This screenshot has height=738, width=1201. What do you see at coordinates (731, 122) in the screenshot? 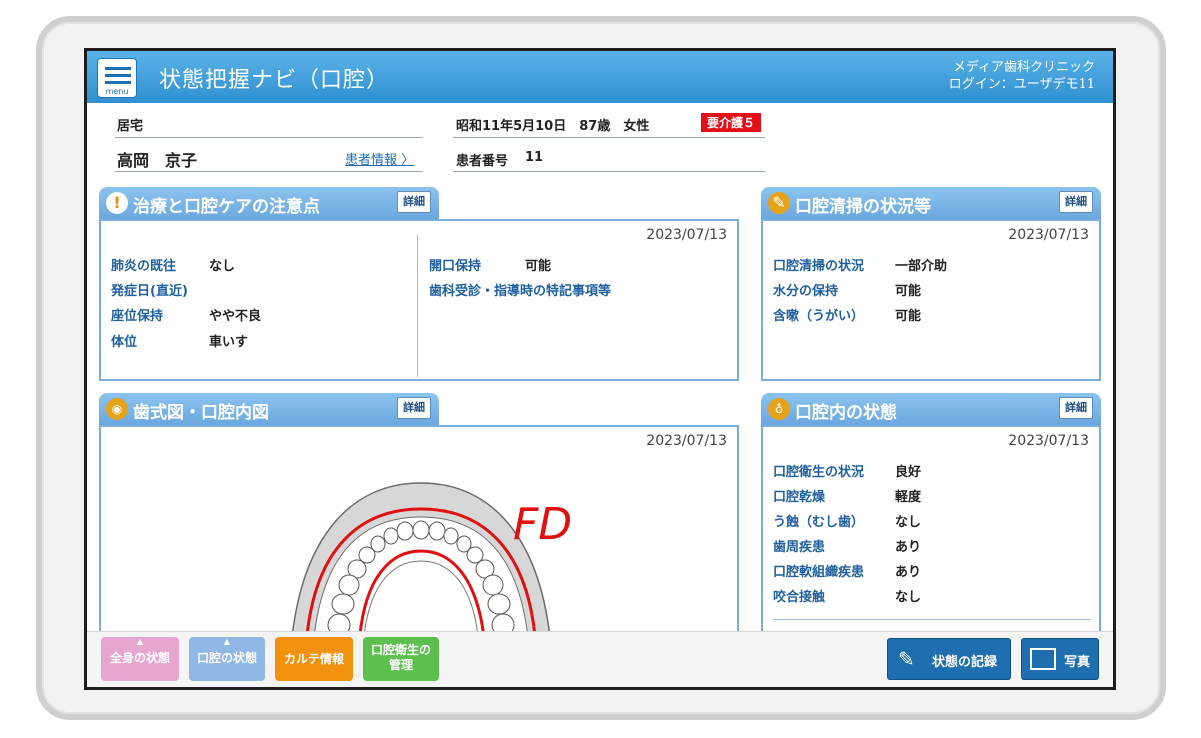
I see `care-level-badge: 要介護５` at bounding box center [731, 122].